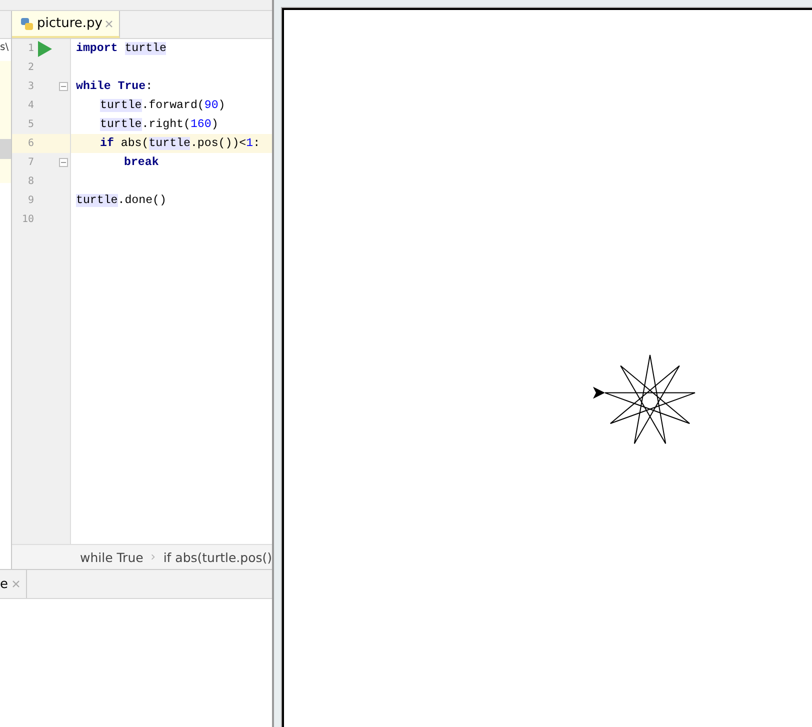 This screenshot has height=727, width=812. What do you see at coordinates (5, 48) in the screenshot?
I see `path-text: s\` at bounding box center [5, 48].